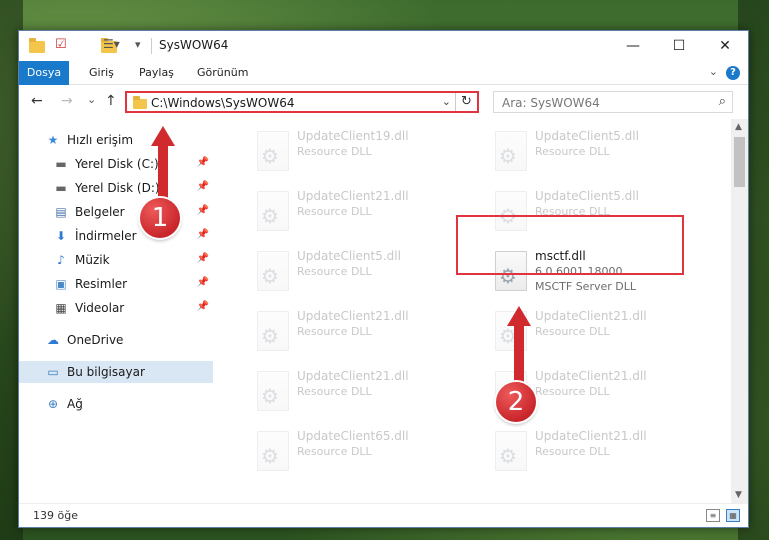  I want to click on sidebar-item-10: ⊕ Ağ, so click(116, 404).